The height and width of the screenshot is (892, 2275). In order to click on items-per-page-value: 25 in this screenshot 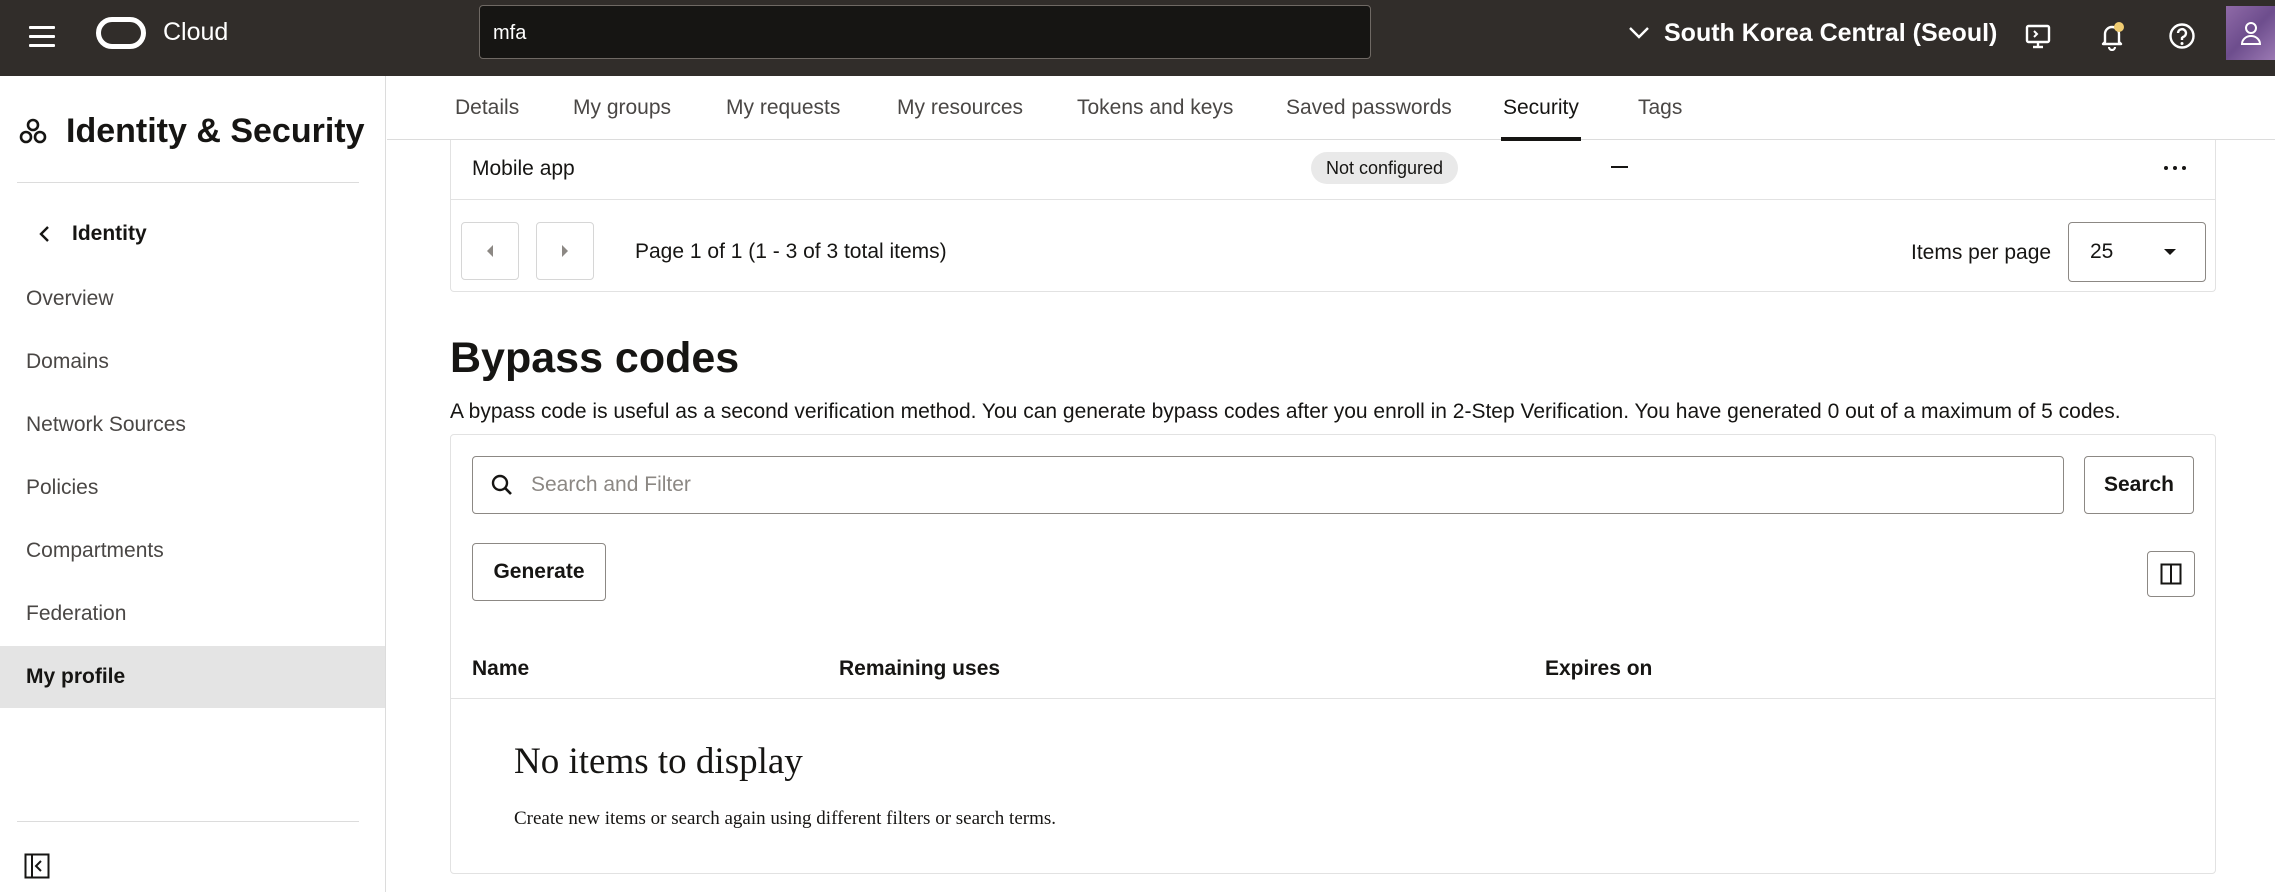, I will do `click(2102, 251)`.